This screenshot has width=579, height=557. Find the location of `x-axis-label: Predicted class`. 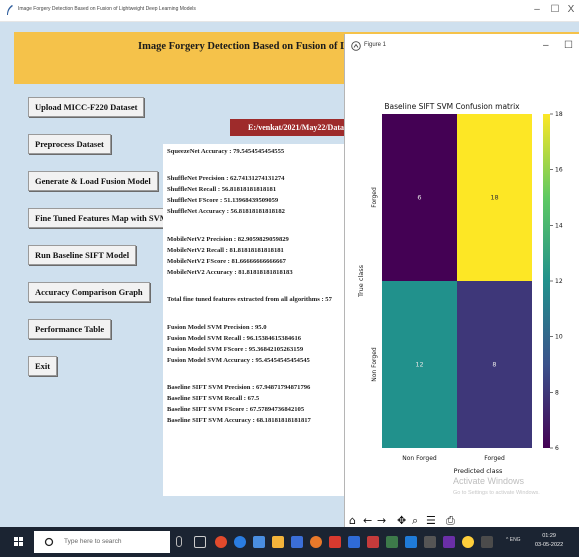

x-axis-label: Predicted class is located at coordinates (478, 471).